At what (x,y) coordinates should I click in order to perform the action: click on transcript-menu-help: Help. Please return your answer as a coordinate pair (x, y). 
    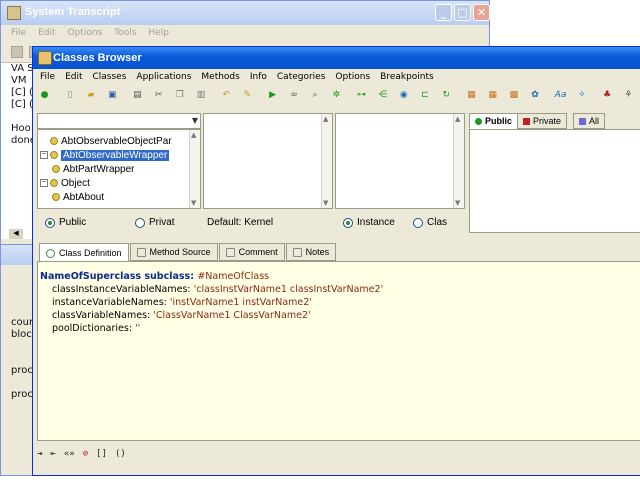
    Looking at the image, I should click on (158, 33).